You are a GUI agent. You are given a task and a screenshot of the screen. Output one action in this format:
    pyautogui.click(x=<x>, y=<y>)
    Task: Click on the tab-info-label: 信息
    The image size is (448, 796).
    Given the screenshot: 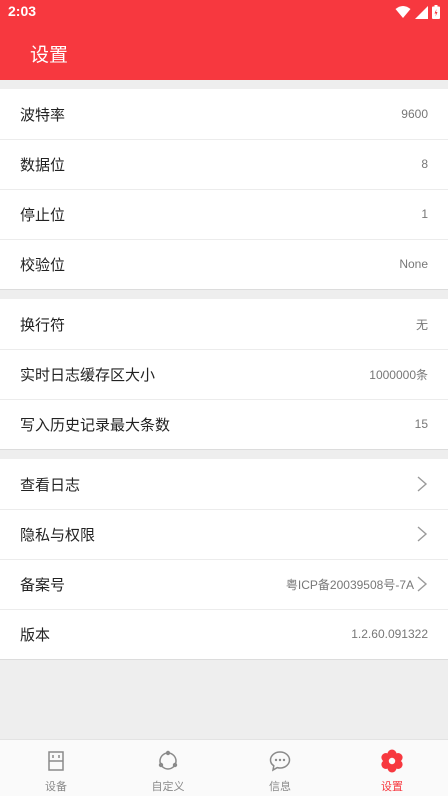 What is the action you would take?
    pyautogui.click(x=280, y=786)
    